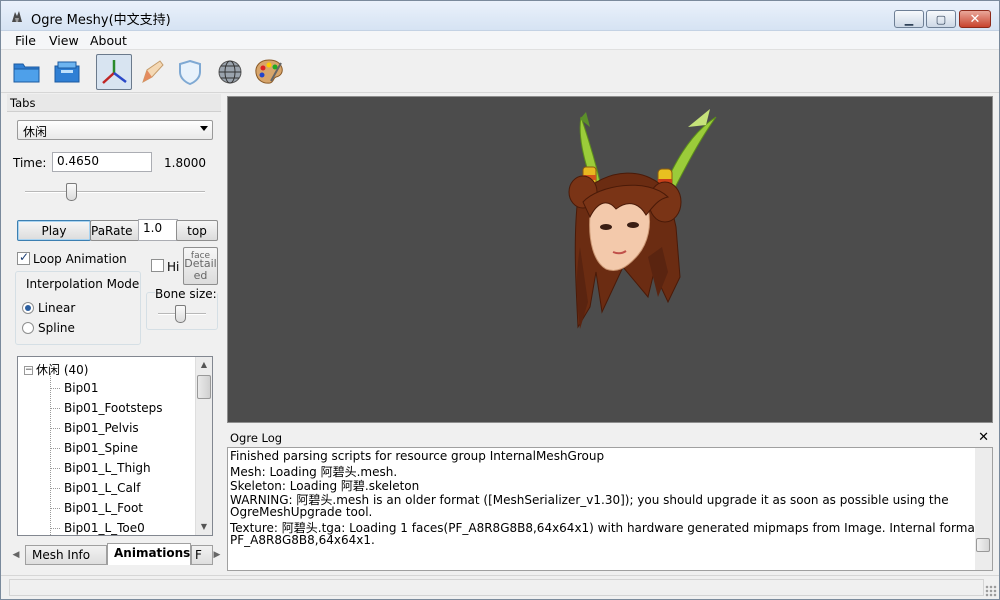  What do you see at coordinates (101, 448) in the screenshot?
I see `tree-item-label: Bip01_Spine` at bounding box center [101, 448].